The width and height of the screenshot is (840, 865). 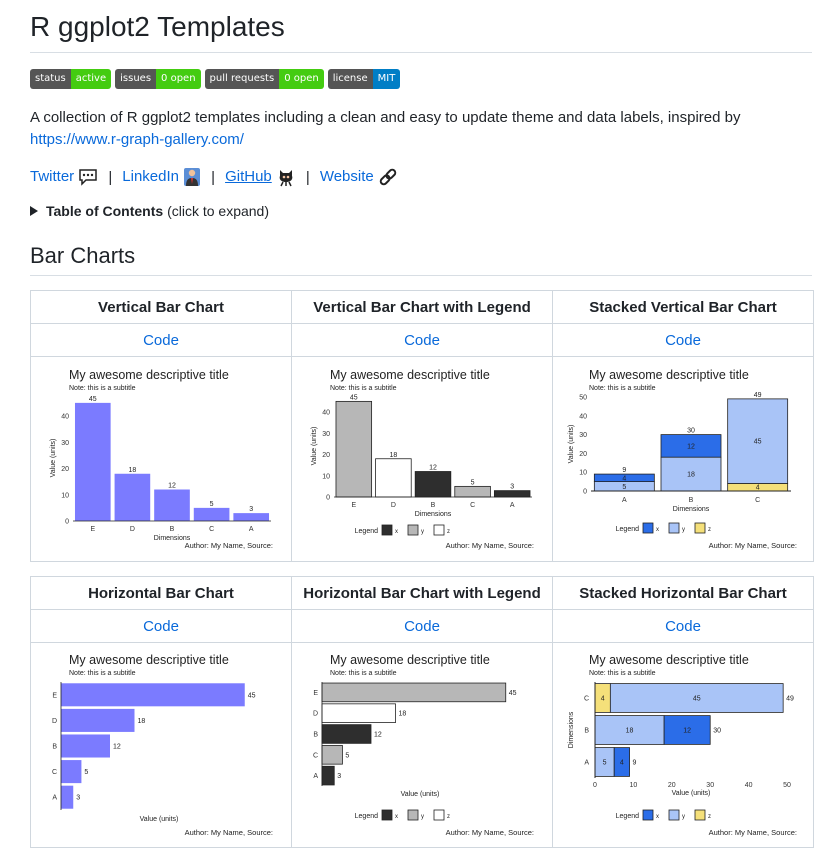 I want to click on legend-label: y, so click(x=422, y=532).